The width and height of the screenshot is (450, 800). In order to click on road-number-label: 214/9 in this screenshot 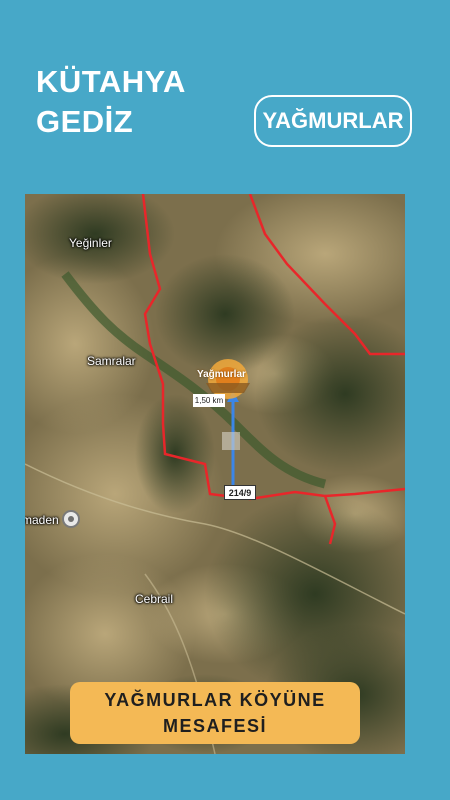, I will do `click(240, 492)`.